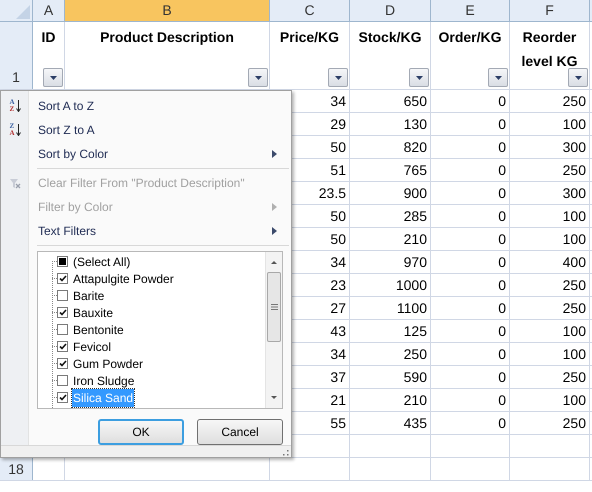 Image resolution: width=592 pixels, height=492 pixels. What do you see at coordinates (415, 423) in the screenshot?
I see `table-cell-text: 435` at bounding box center [415, 423].